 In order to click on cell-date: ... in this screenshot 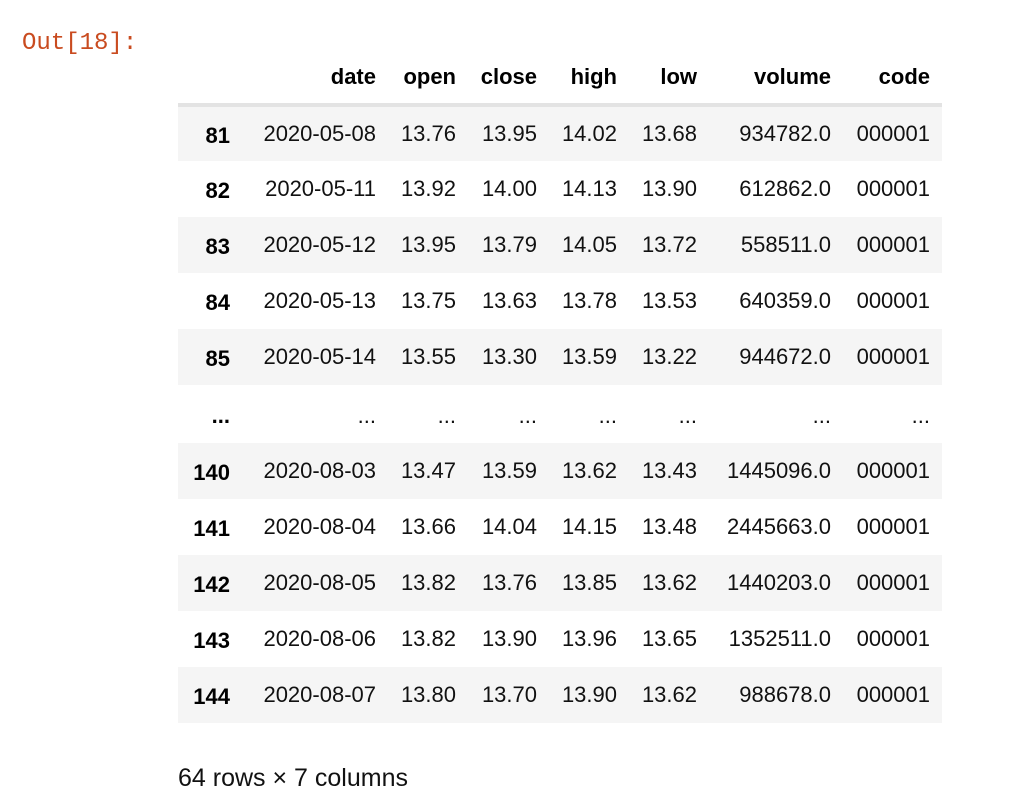, I will do `click(366, 415)`.